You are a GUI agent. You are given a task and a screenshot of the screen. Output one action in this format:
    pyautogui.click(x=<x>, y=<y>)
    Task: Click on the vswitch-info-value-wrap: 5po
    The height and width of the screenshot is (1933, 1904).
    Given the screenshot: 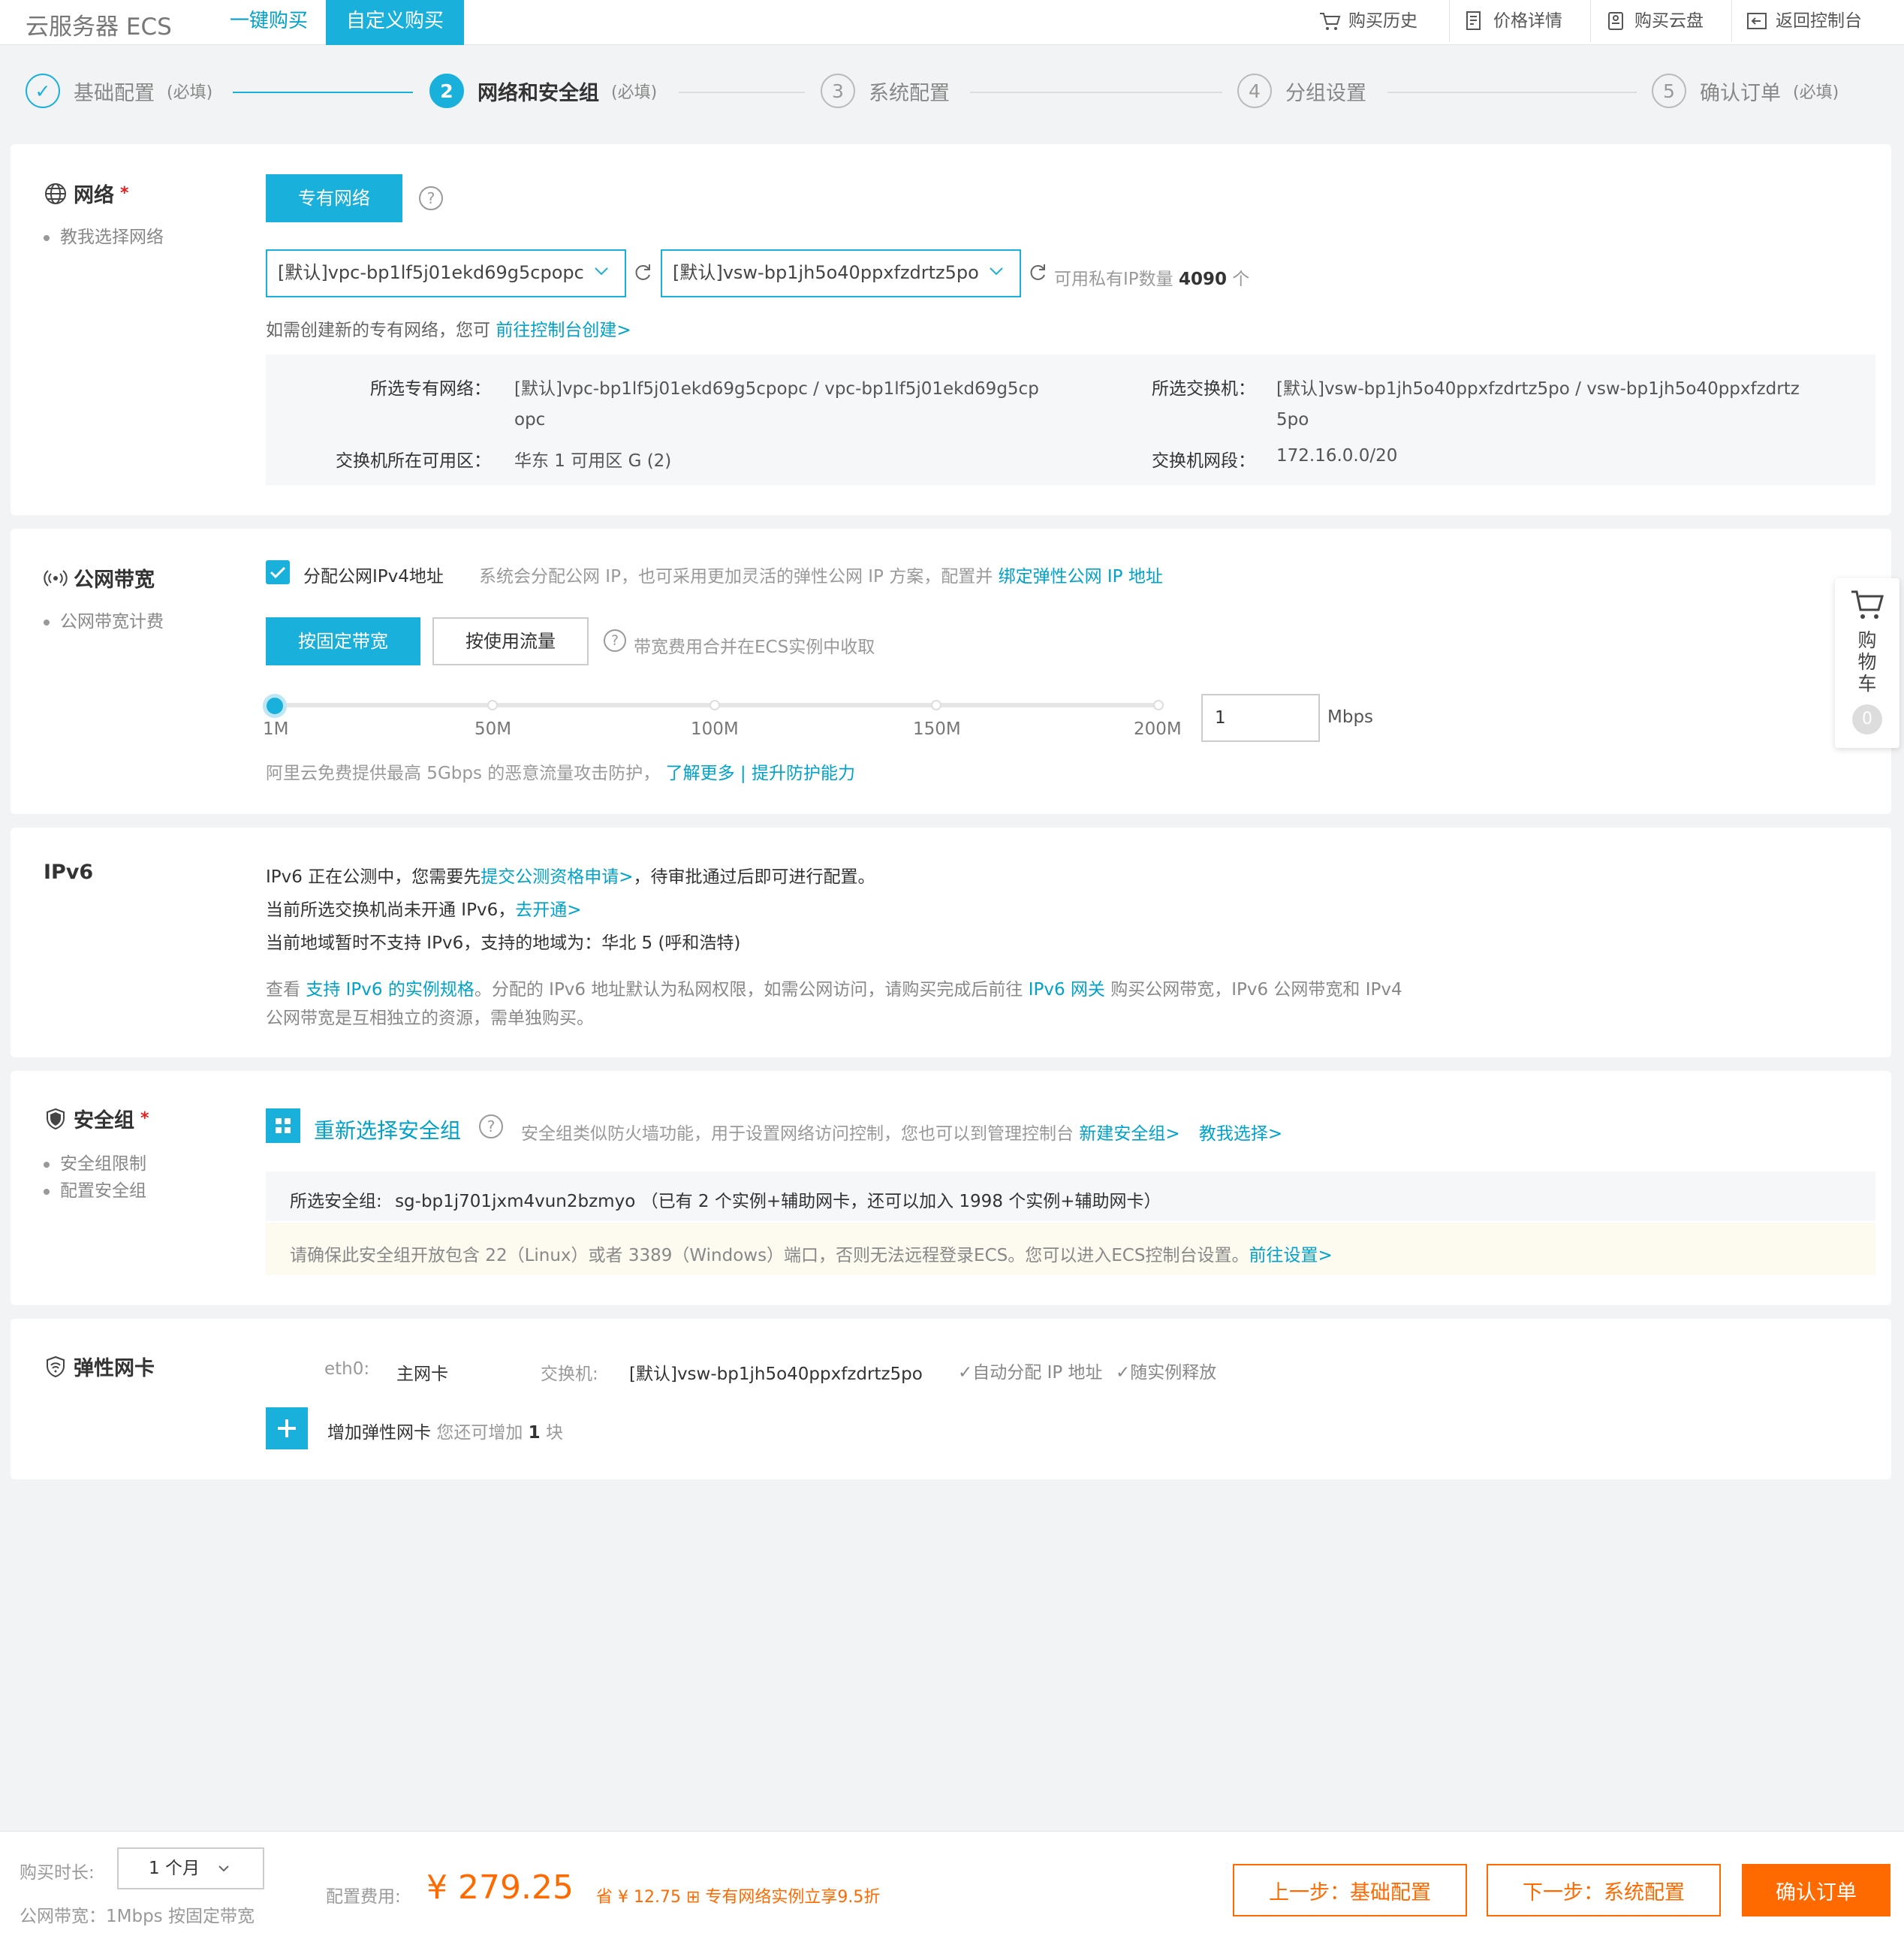 What is the action you would take?
    pyautogui.click(x=1292, y=420)
    